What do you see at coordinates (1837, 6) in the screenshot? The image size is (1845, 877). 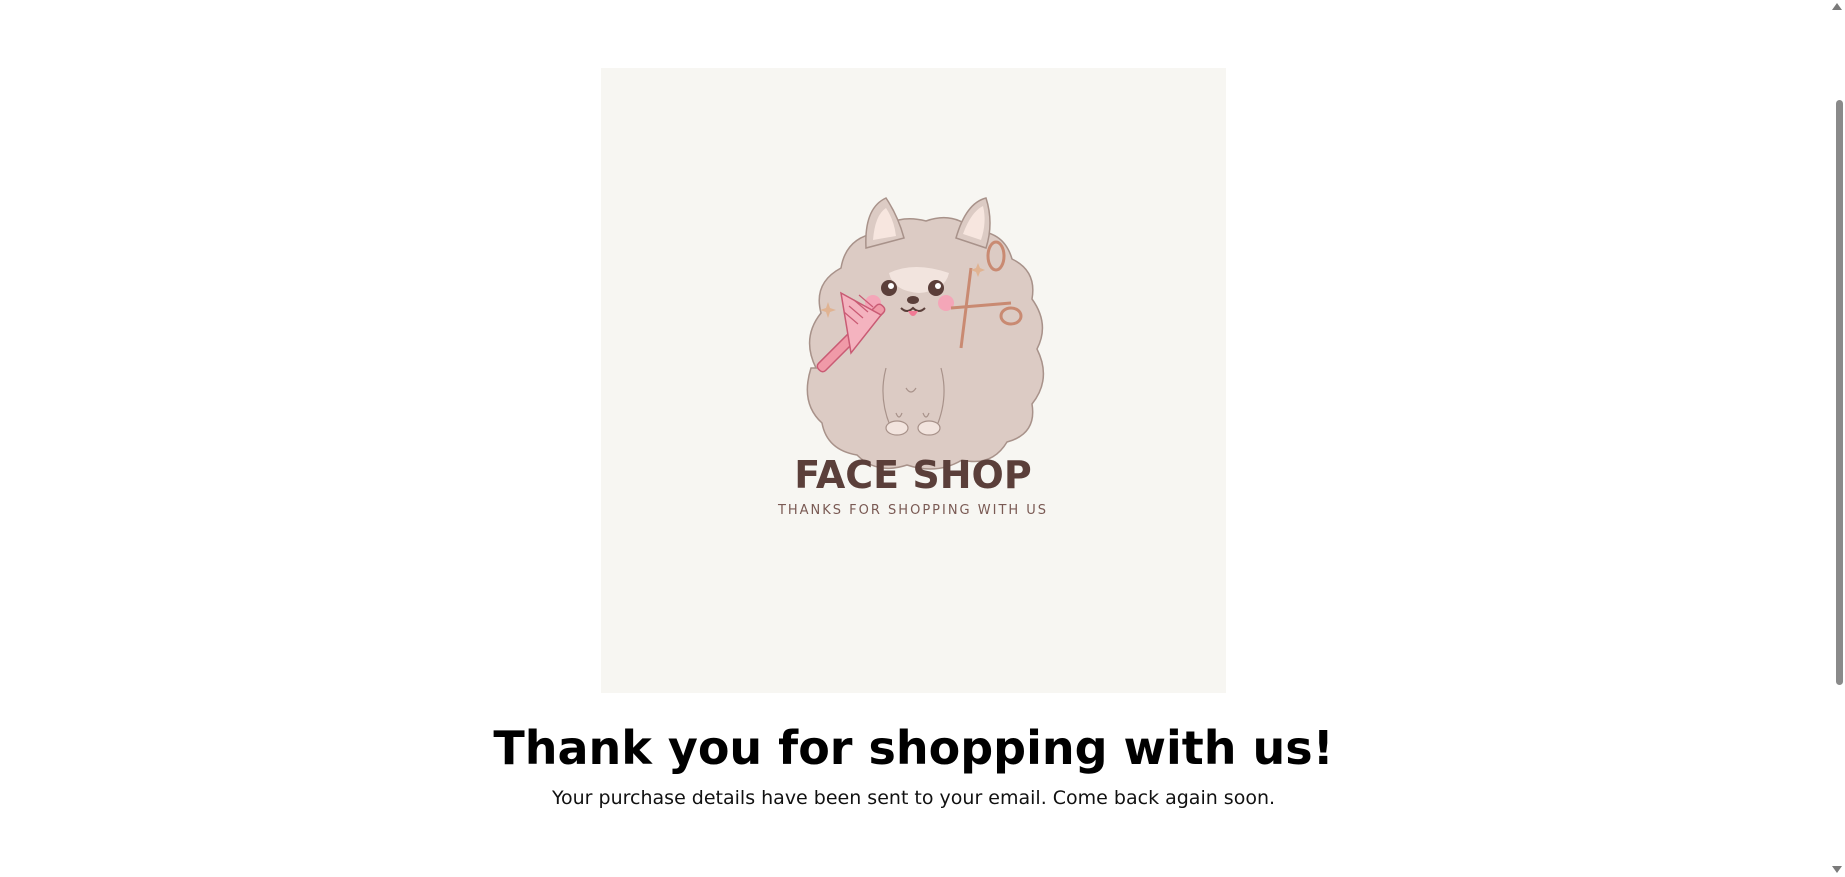 I see `scroll-up-arrow-icon` at bounding box center [1837, 6].